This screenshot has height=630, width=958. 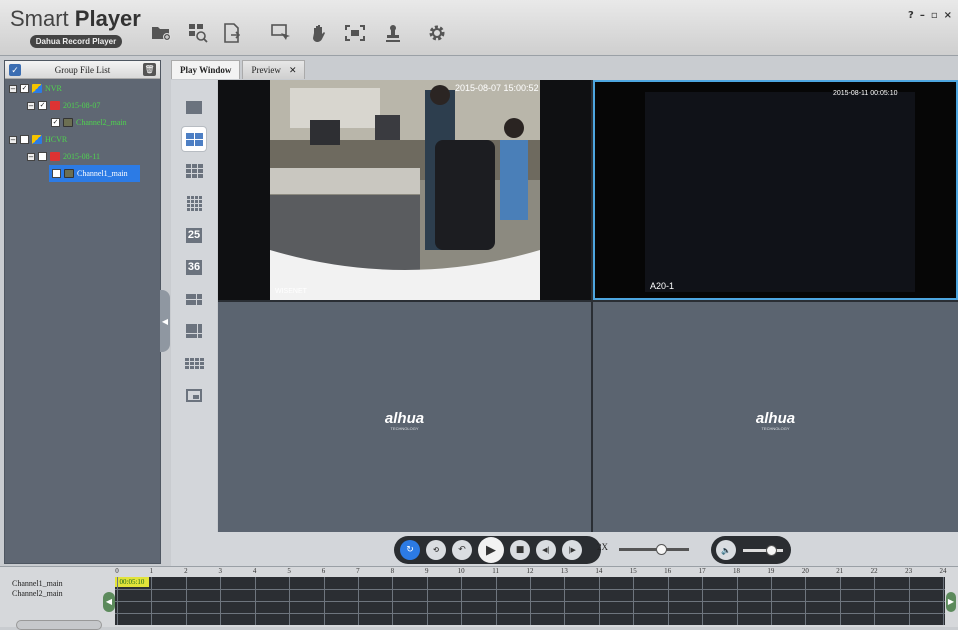 What do you see at coordinates (654, 549) in the screenshot?
I see `speed-slider` at bounding box center [654, 549].